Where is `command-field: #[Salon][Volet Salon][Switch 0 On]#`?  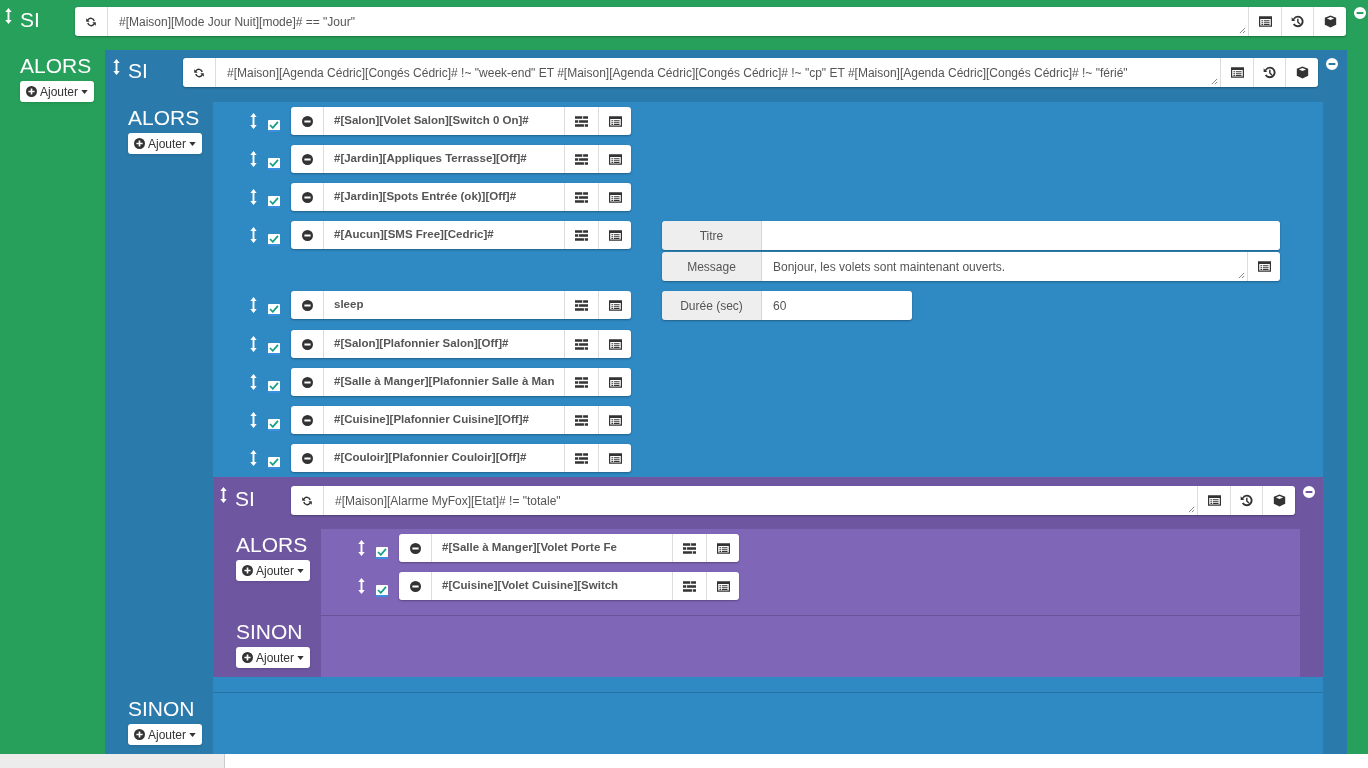
command-field: #[Salon][Volet Salon][Switch 0 On]# is located at coordinates (443, 121).